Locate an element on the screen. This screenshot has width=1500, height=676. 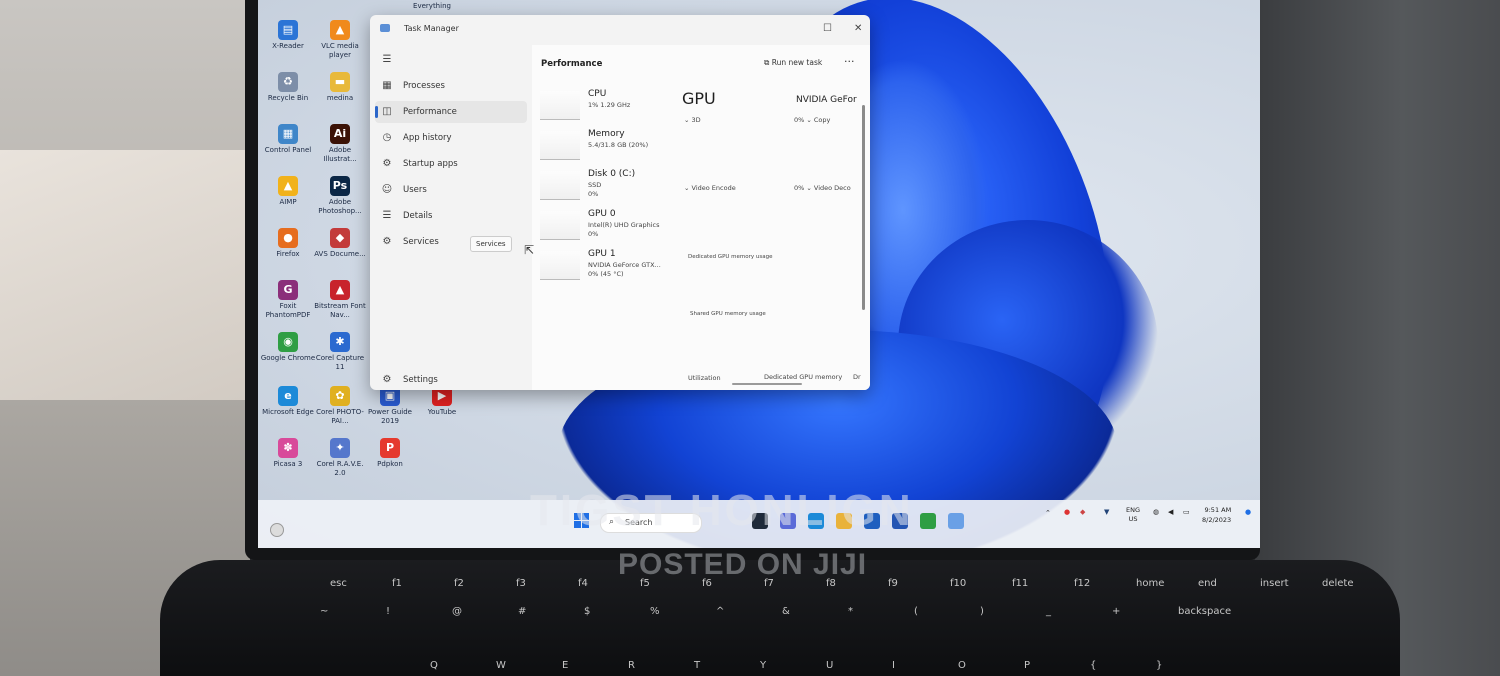
language-indicator: ENG US is located at coordinates (1133, 515).